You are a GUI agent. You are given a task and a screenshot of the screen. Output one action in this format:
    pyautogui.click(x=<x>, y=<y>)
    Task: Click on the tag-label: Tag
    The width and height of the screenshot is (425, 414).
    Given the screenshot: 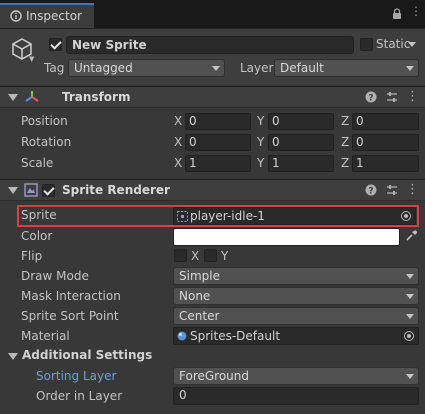 What is the action you would take?
    pyautogui.click(x=54, y=68)
    